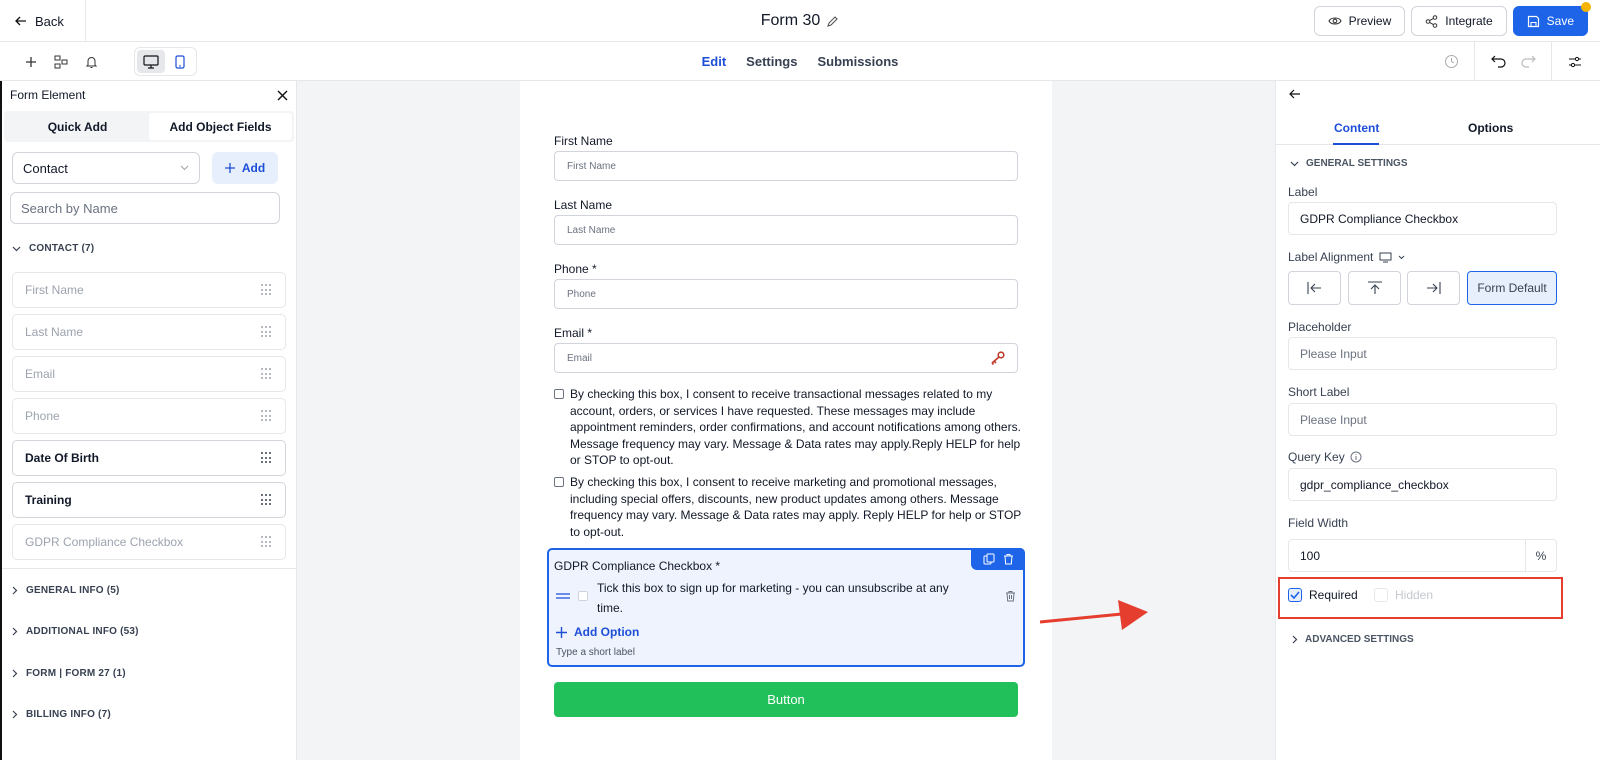  Describe the element at coordinates (149, 416) in the screenshot. I see `list-item: Phone` at that location.